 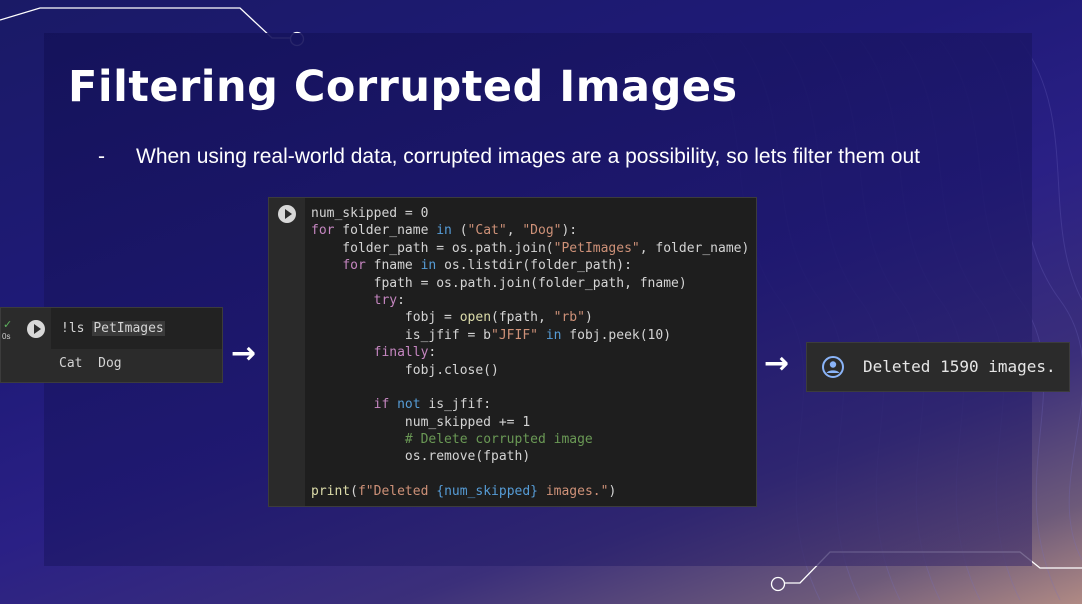 I want to click on ls-notebook-cell: ✓ 0s !ls PetImages Cat Dog, so click(x=111, y=345).